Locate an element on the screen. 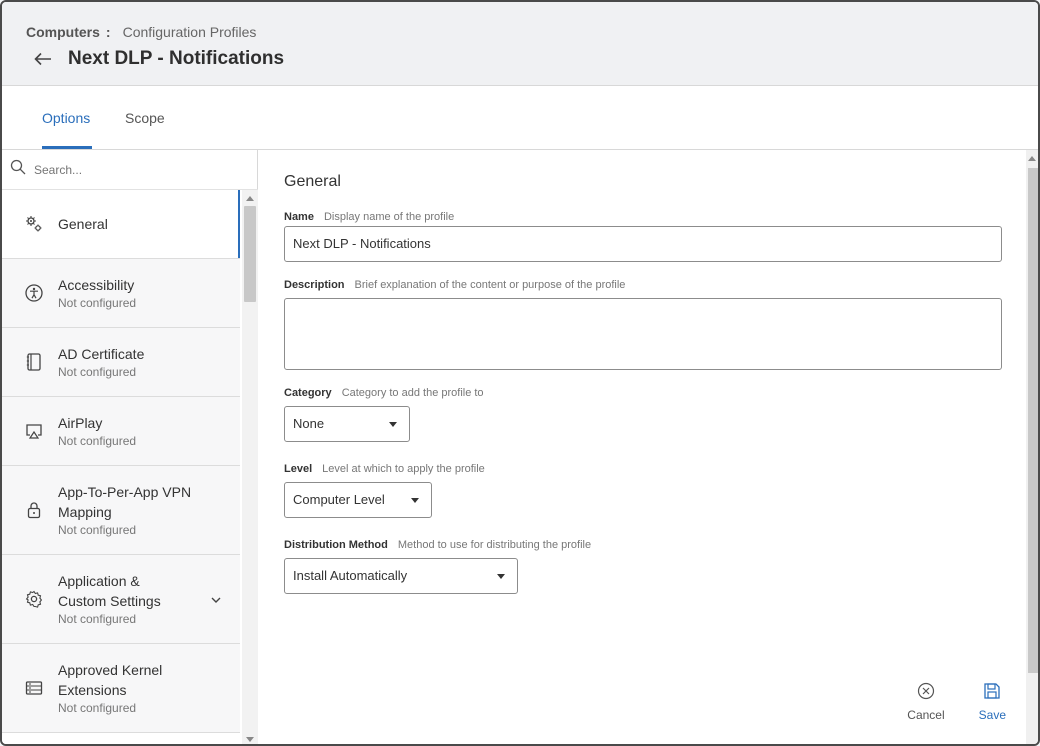 The image size is (1040, 746). description-textarea is located at coordinates (643, 334).